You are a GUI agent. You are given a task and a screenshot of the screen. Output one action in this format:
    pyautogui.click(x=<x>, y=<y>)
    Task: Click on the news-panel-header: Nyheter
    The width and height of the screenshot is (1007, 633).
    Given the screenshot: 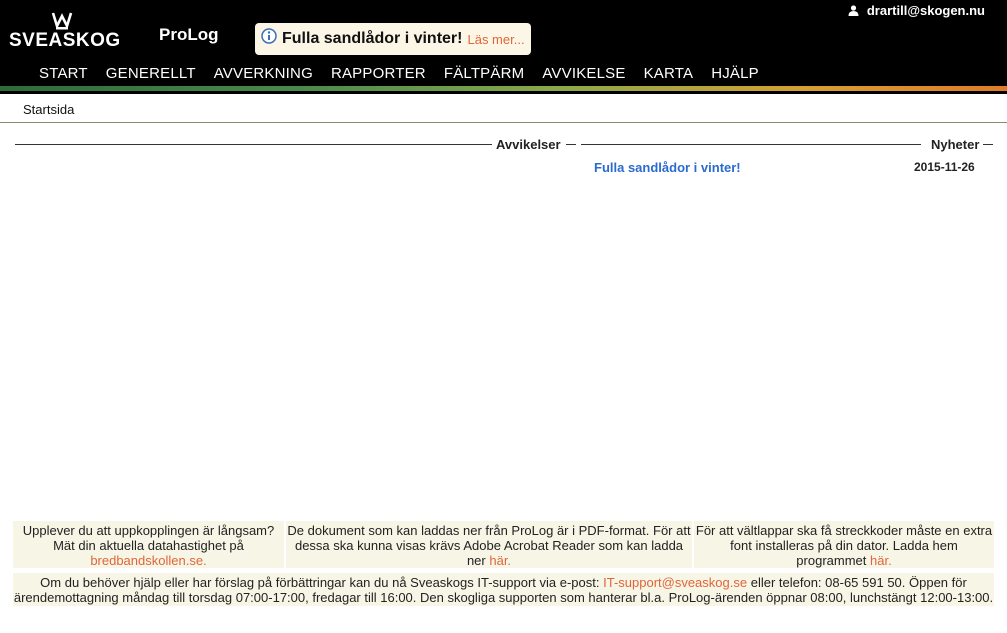 What is the action you would take?
    pyautogui.click(x=787, y=144)
    